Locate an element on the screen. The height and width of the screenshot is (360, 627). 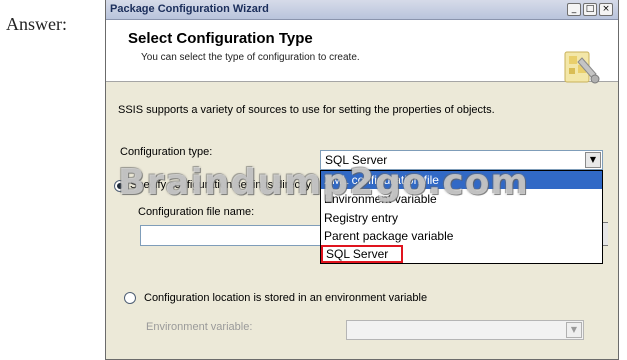
maximize-button: □ is located at coordinates (590, 9).